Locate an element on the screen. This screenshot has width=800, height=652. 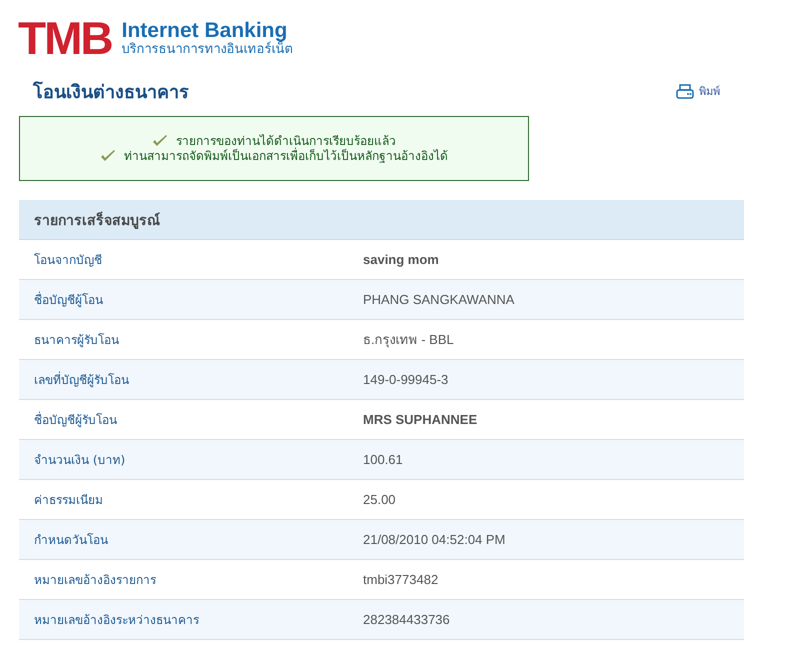
field-value: saving mom is located at coordinates (401, 259).